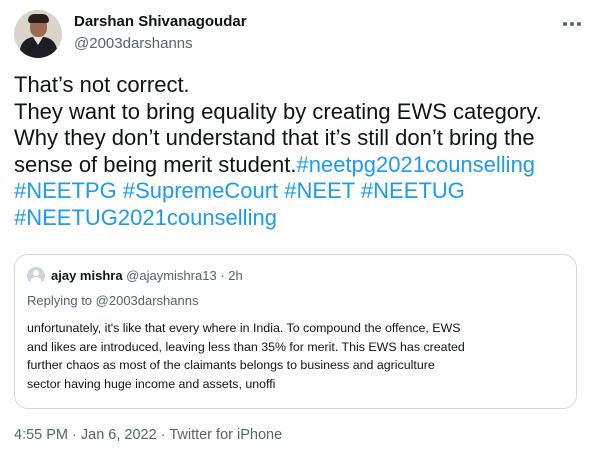  Describe the element at coordinates (61, 300) in the screenshot. I see `replying-prefix: Replying to` at that location.